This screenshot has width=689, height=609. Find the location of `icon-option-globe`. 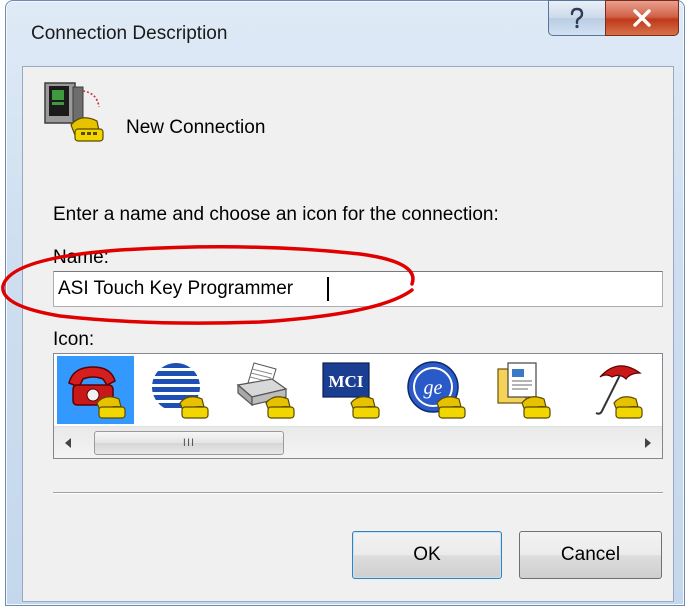

icon-option-globe is located at coordinates (178, 390).